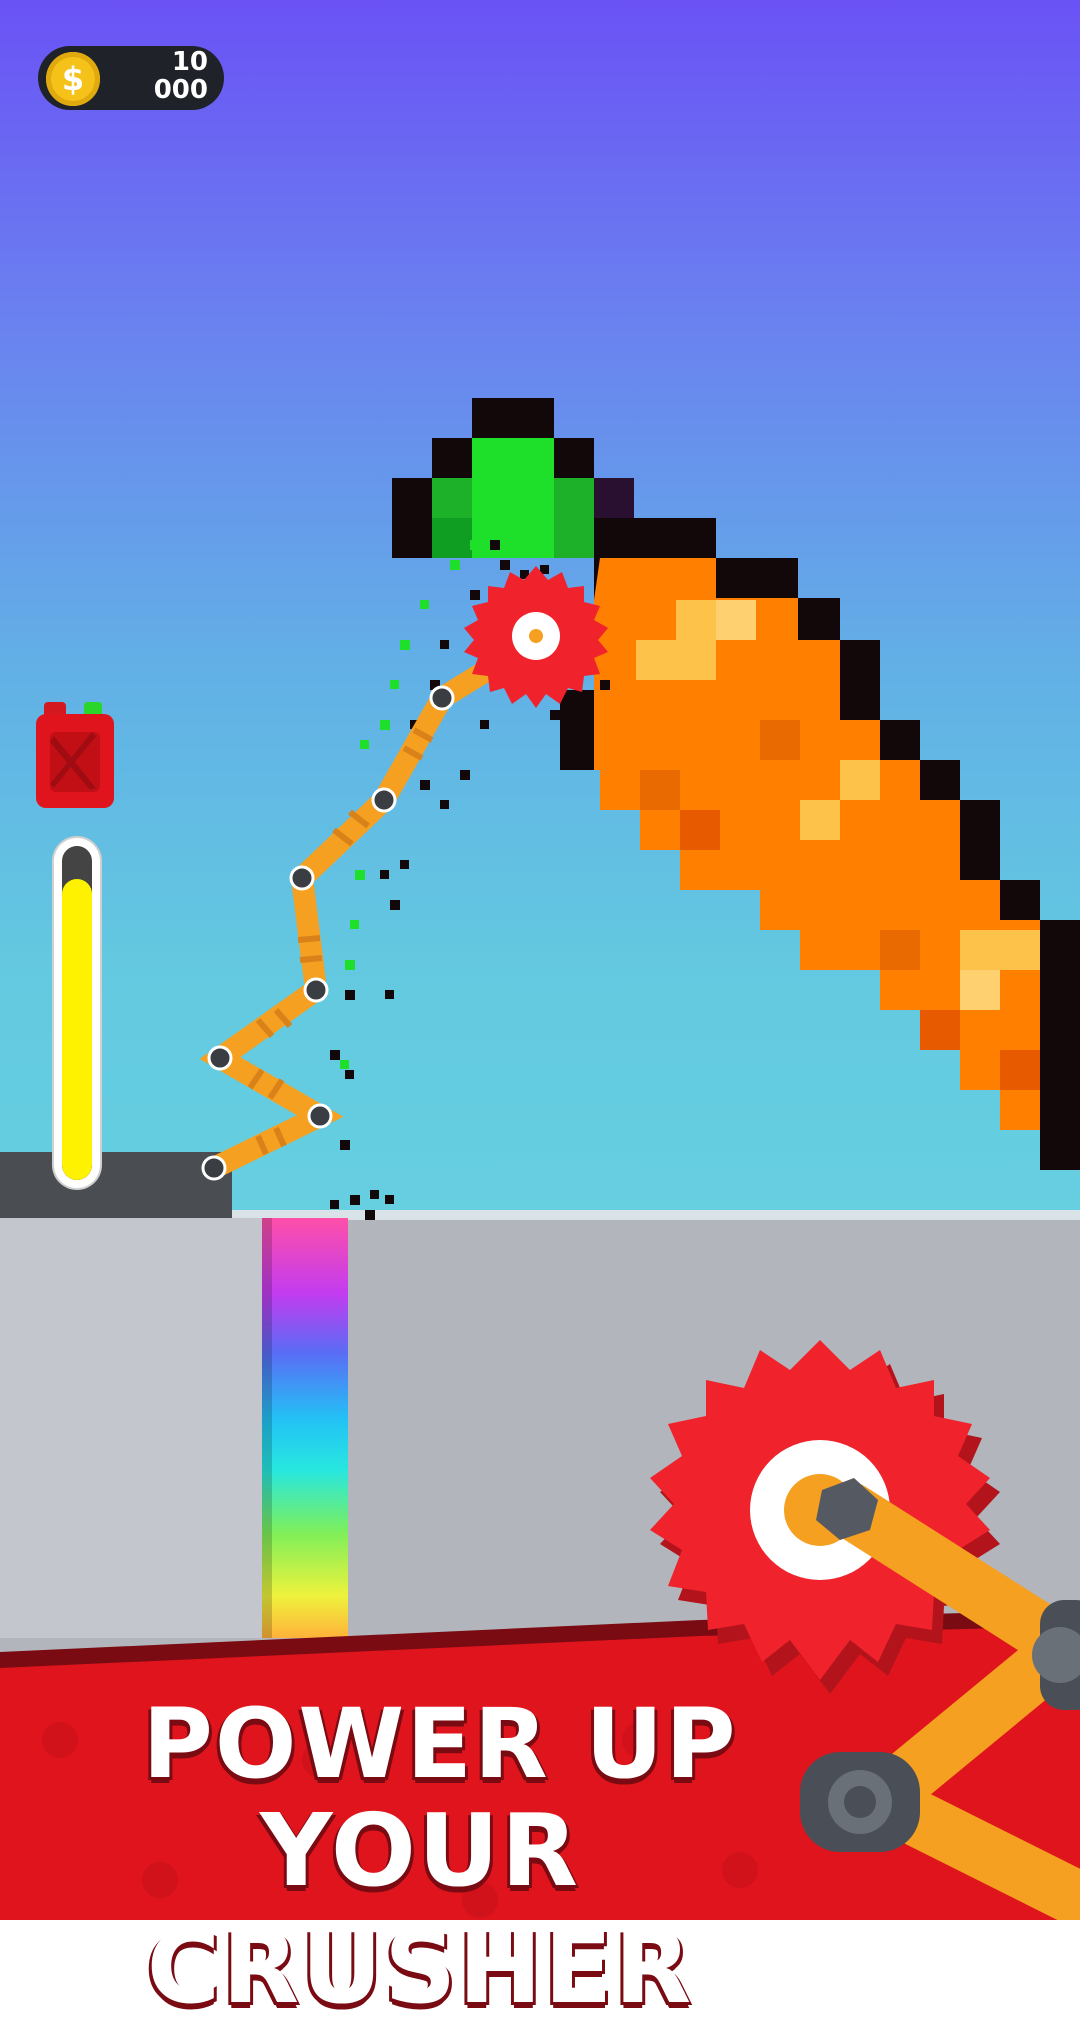  I want to click on promo-crusher, so click(865, 1630).